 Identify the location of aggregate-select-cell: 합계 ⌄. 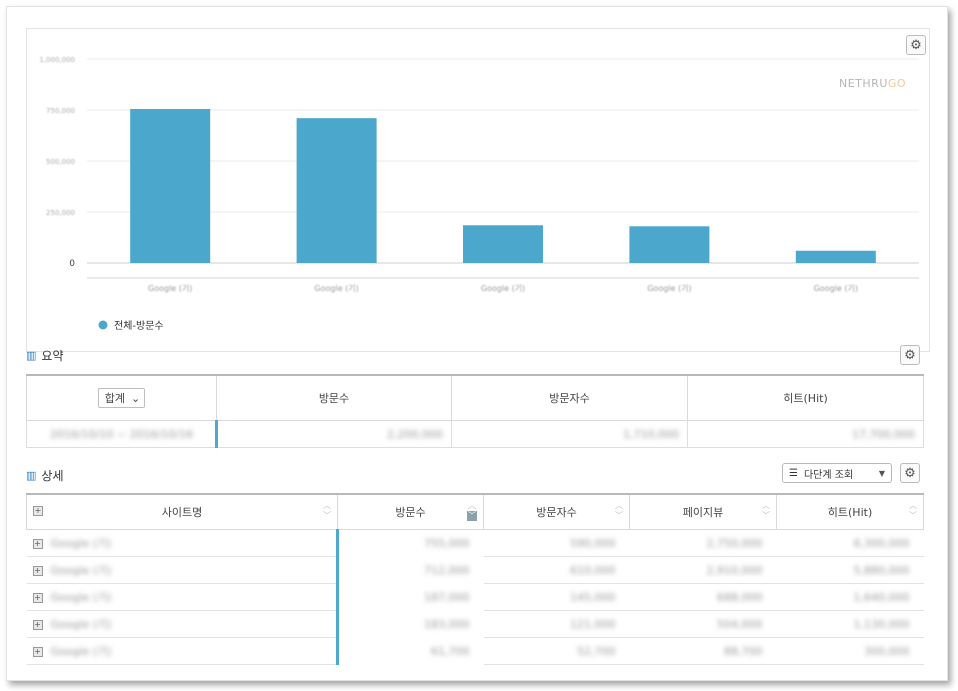
(121, 397).